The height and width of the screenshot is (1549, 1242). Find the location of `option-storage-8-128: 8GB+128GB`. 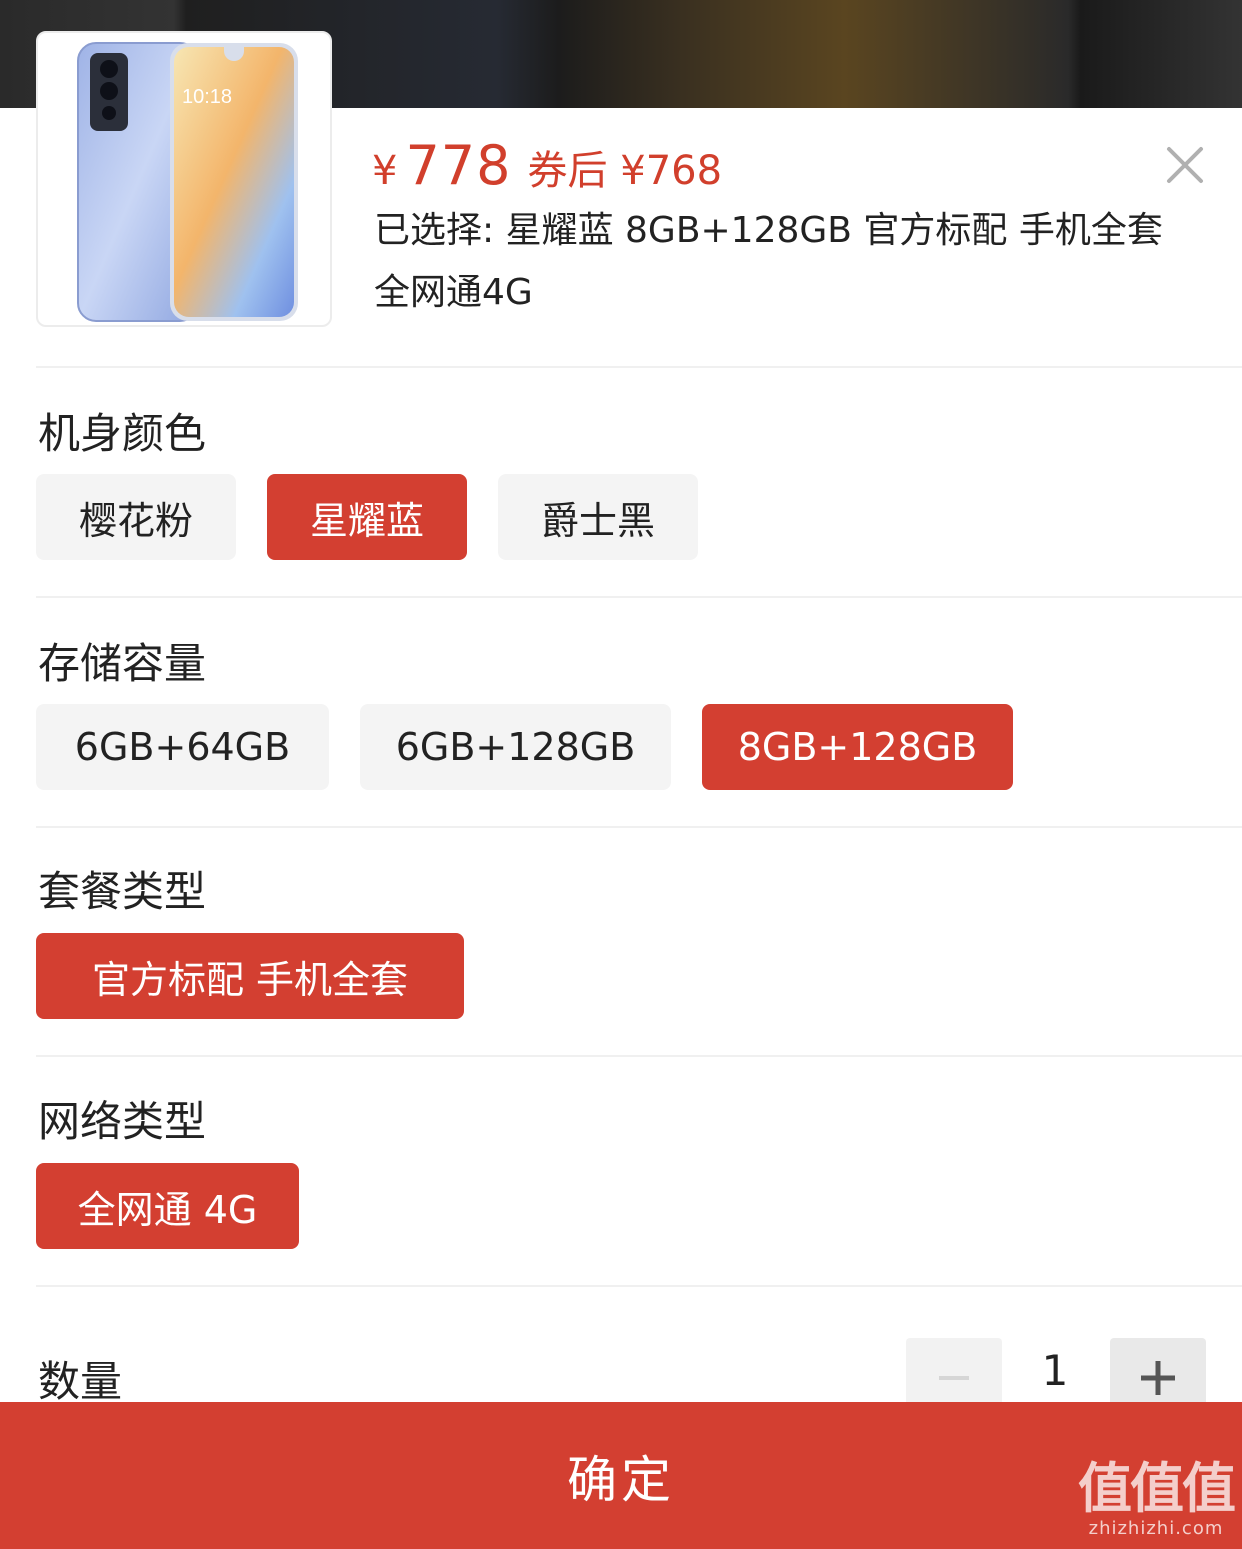

option-storage-8-128: 8GB+128GB is located at coordinates (857, 747).